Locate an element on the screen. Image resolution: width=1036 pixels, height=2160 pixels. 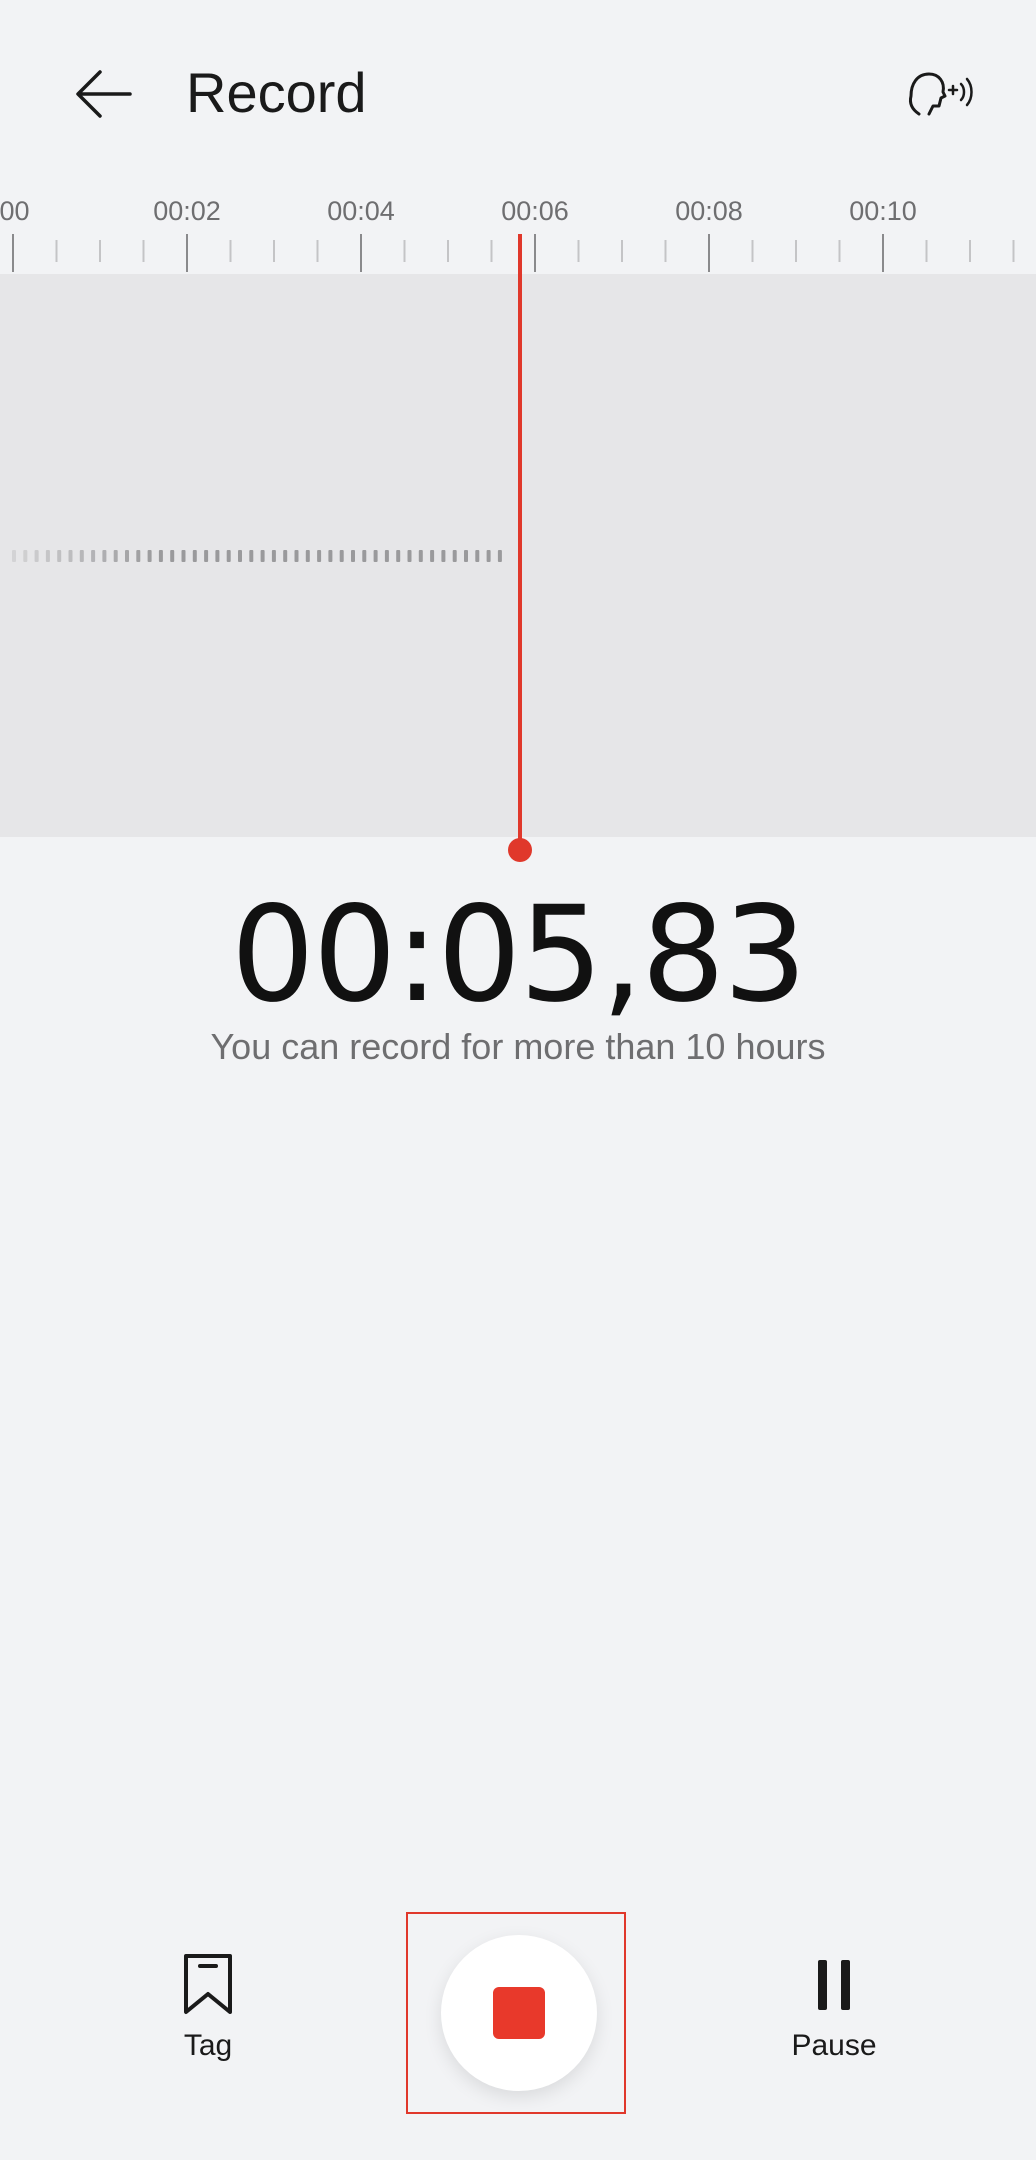
ruler-time-label: 00:04 is located at coordinates (361, 211).